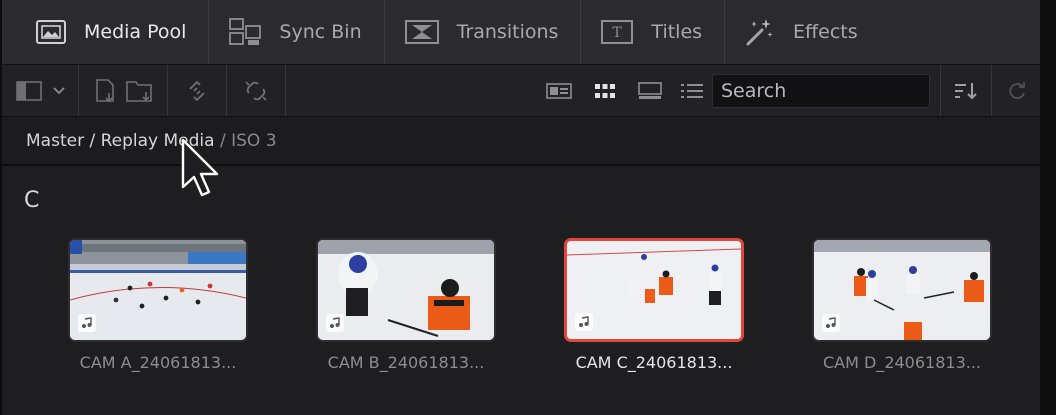 The height and width of the screenshot is (415, 1056). I want to click on breadcrumb: Master / Replay Media / ISO 3, so click(522, 141).